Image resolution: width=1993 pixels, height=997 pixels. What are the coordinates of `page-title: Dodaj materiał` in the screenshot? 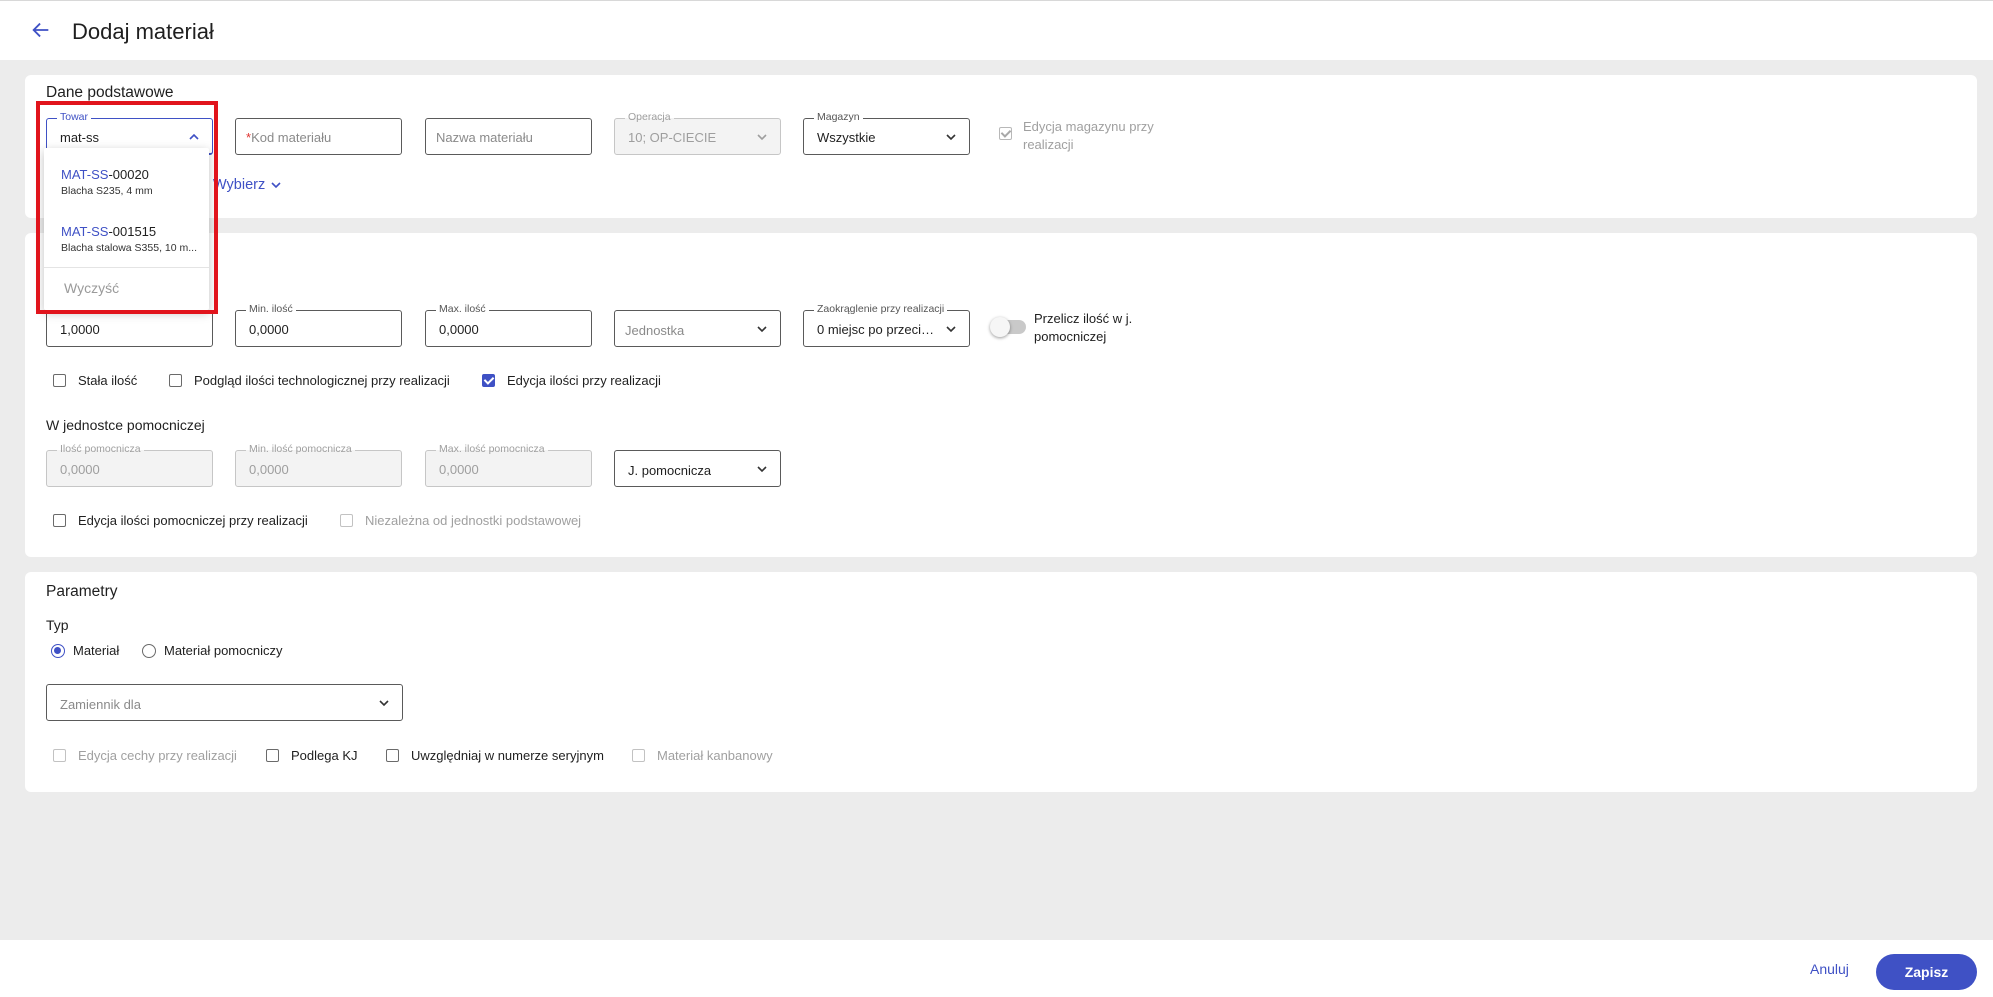 It's located at (143, 31).